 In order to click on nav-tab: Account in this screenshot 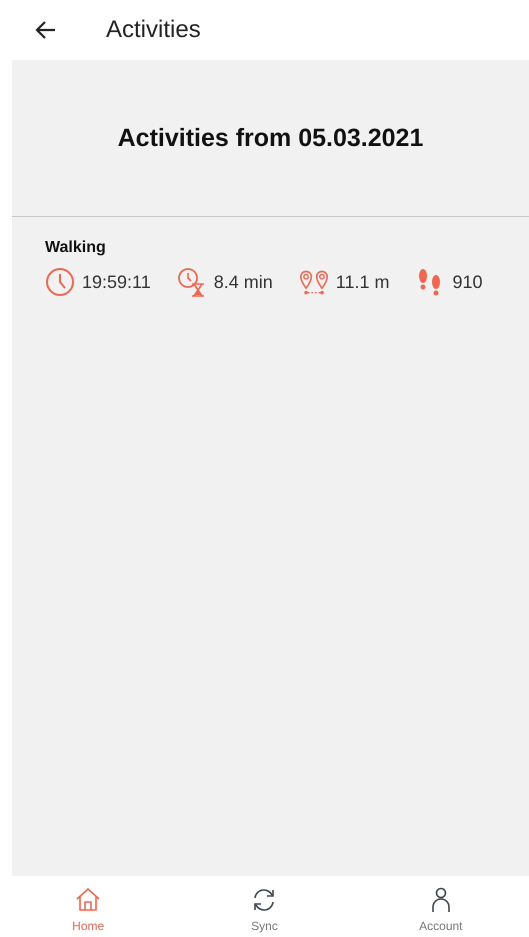, I will do `click(440, 906)`.